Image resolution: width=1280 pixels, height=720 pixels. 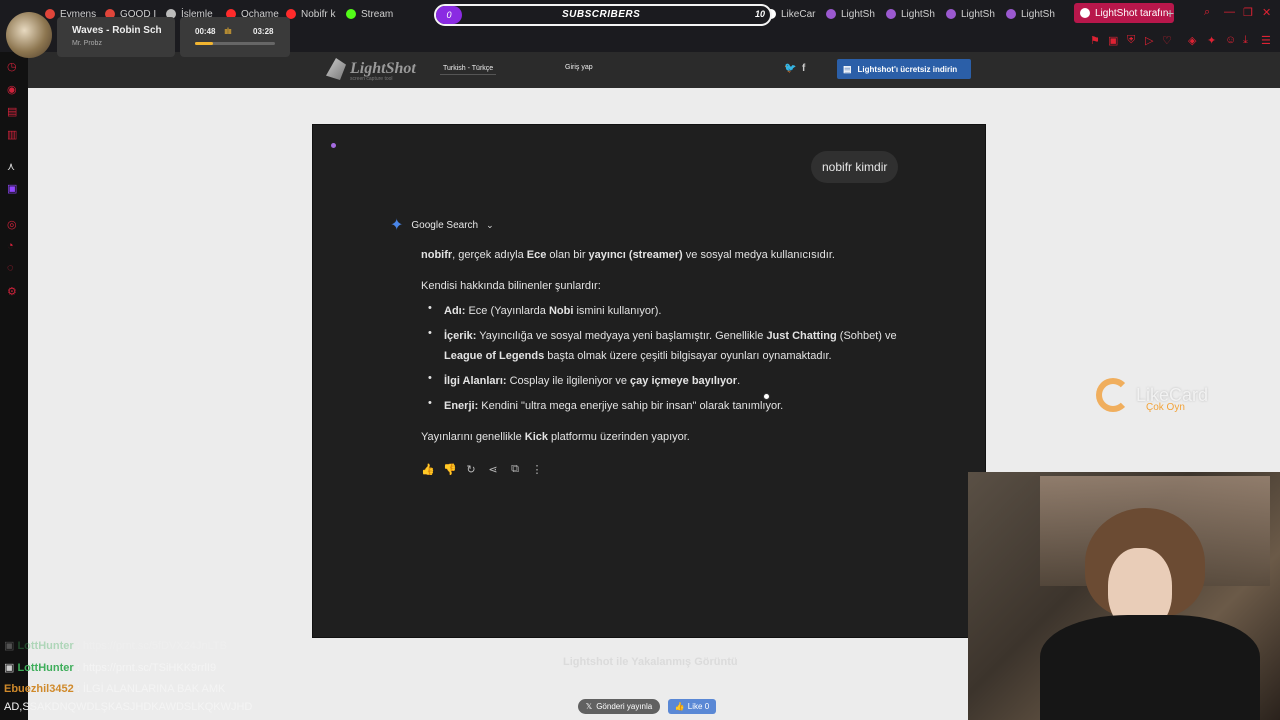 I want to click on browser-tab: Stream, so click(x=374, y=14).